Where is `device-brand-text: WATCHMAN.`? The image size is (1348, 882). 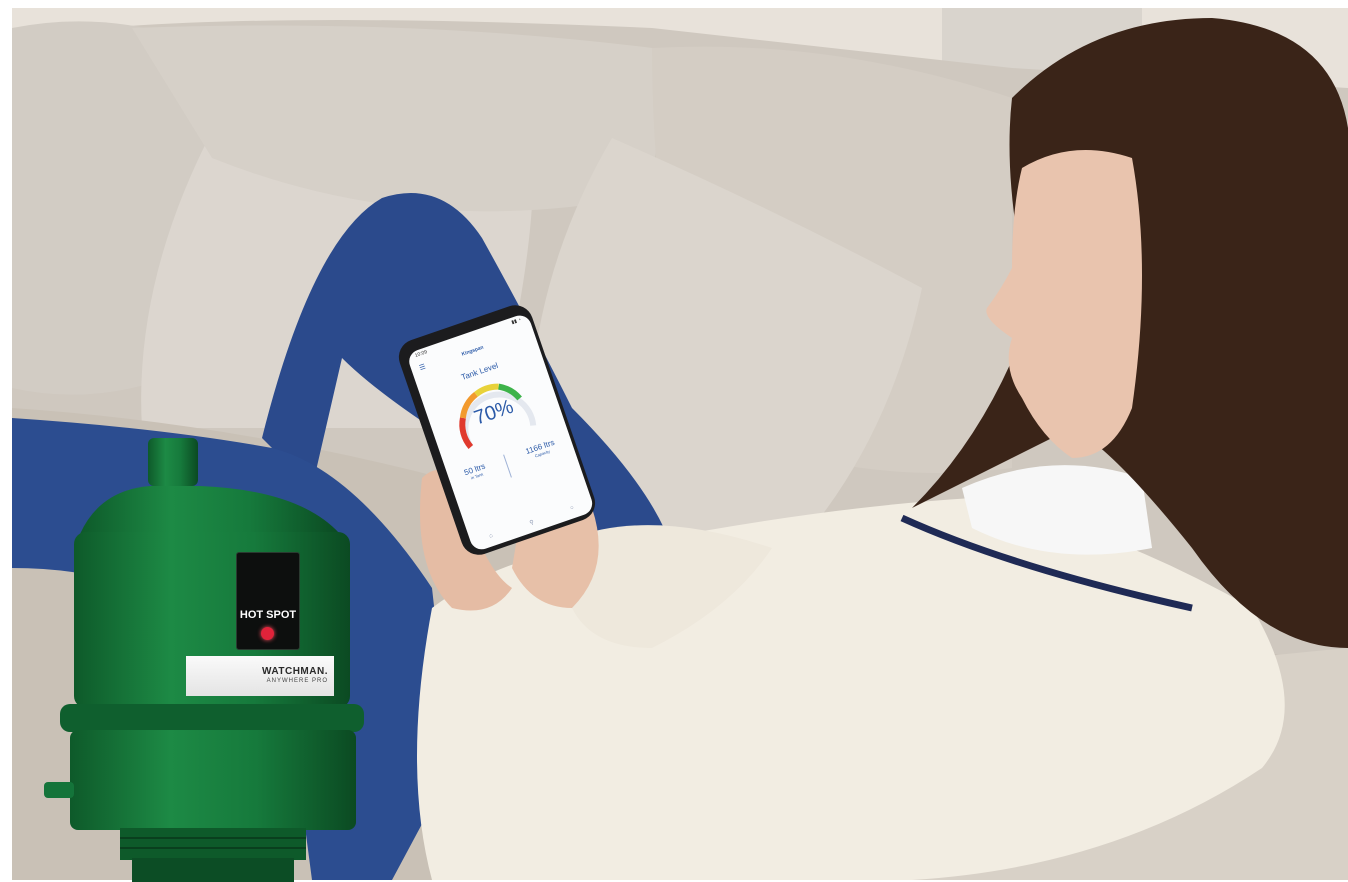 device-brand-text: WATCHMAN. is located at coordinates (295, 671).